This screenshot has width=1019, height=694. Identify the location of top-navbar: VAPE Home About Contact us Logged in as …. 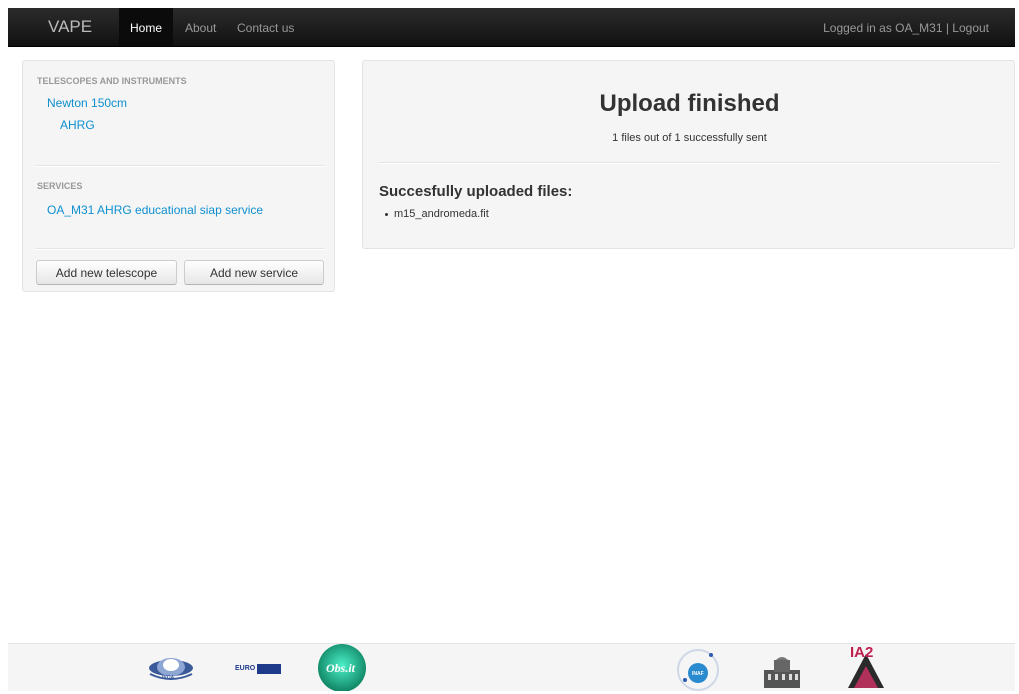
(511, 27).